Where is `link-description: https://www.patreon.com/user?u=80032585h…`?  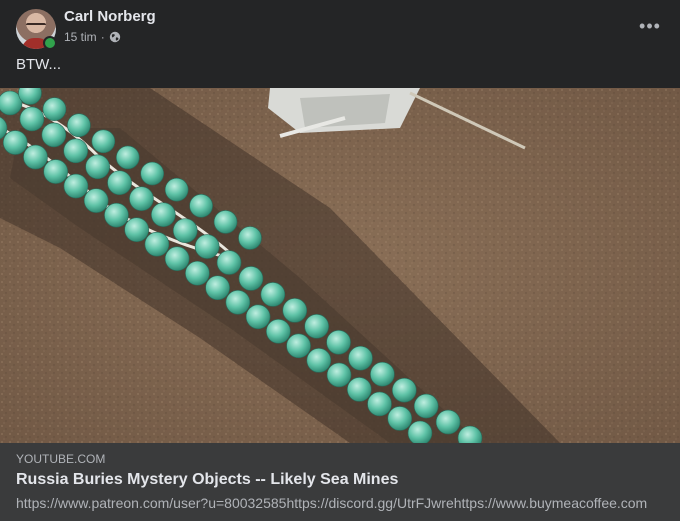
link-description: https://www.patreon.com/user?u=80032585h… is located at coordinates (332, 503).